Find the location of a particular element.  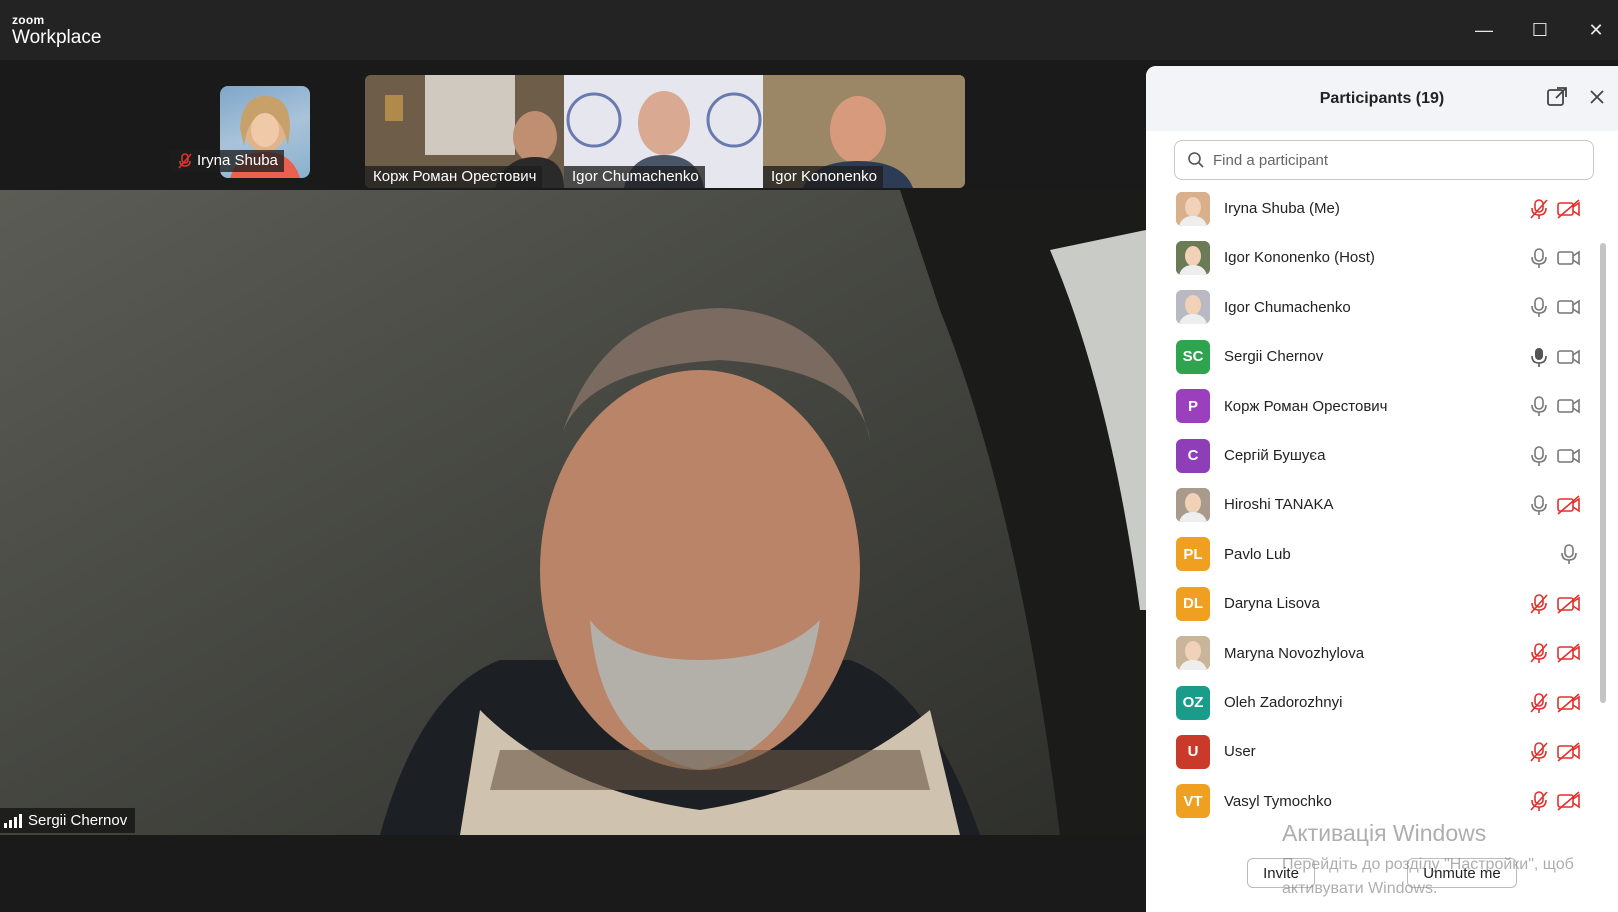

participant-avatar: SC is located at coordinates (1193, 356).